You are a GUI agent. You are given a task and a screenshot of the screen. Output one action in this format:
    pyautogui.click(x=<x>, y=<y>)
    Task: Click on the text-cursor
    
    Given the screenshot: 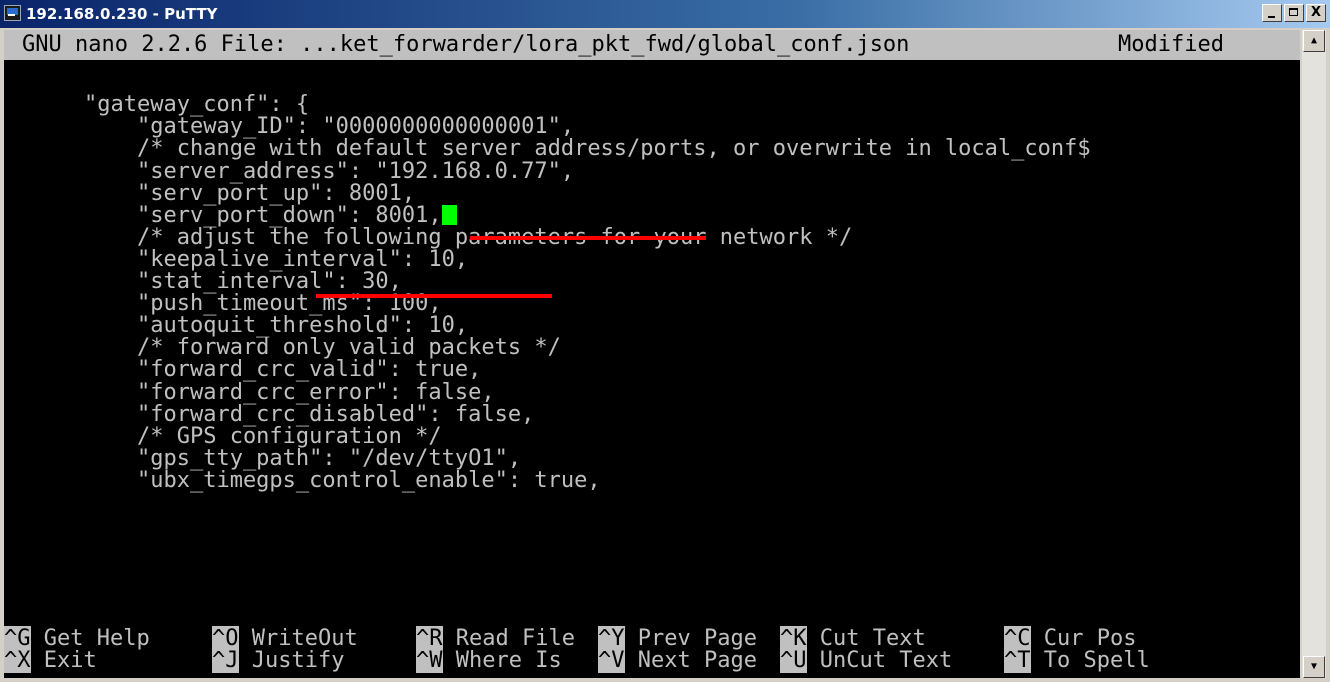 What is the action you would take?
    pyautogui.click(x=449, y=214)
    